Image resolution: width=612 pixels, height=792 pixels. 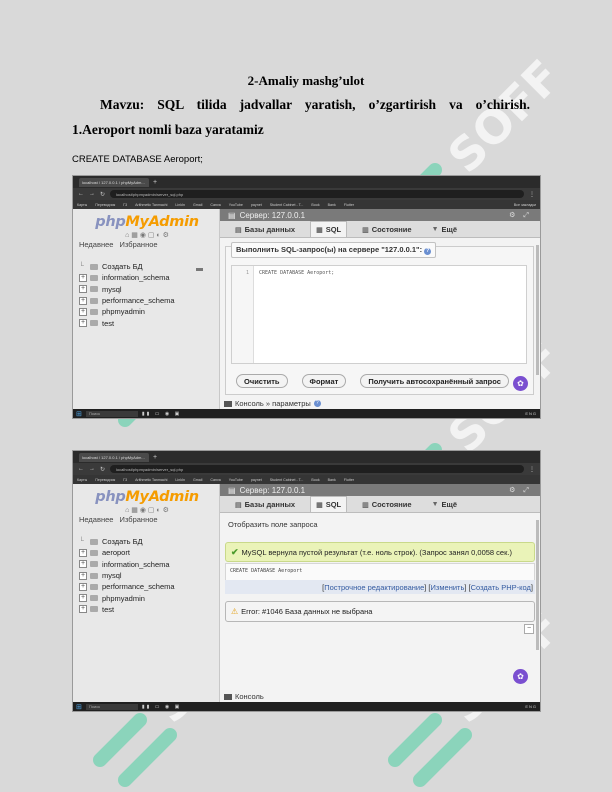 I want to click on bookmark: Bank, so click(x=332, y=480).